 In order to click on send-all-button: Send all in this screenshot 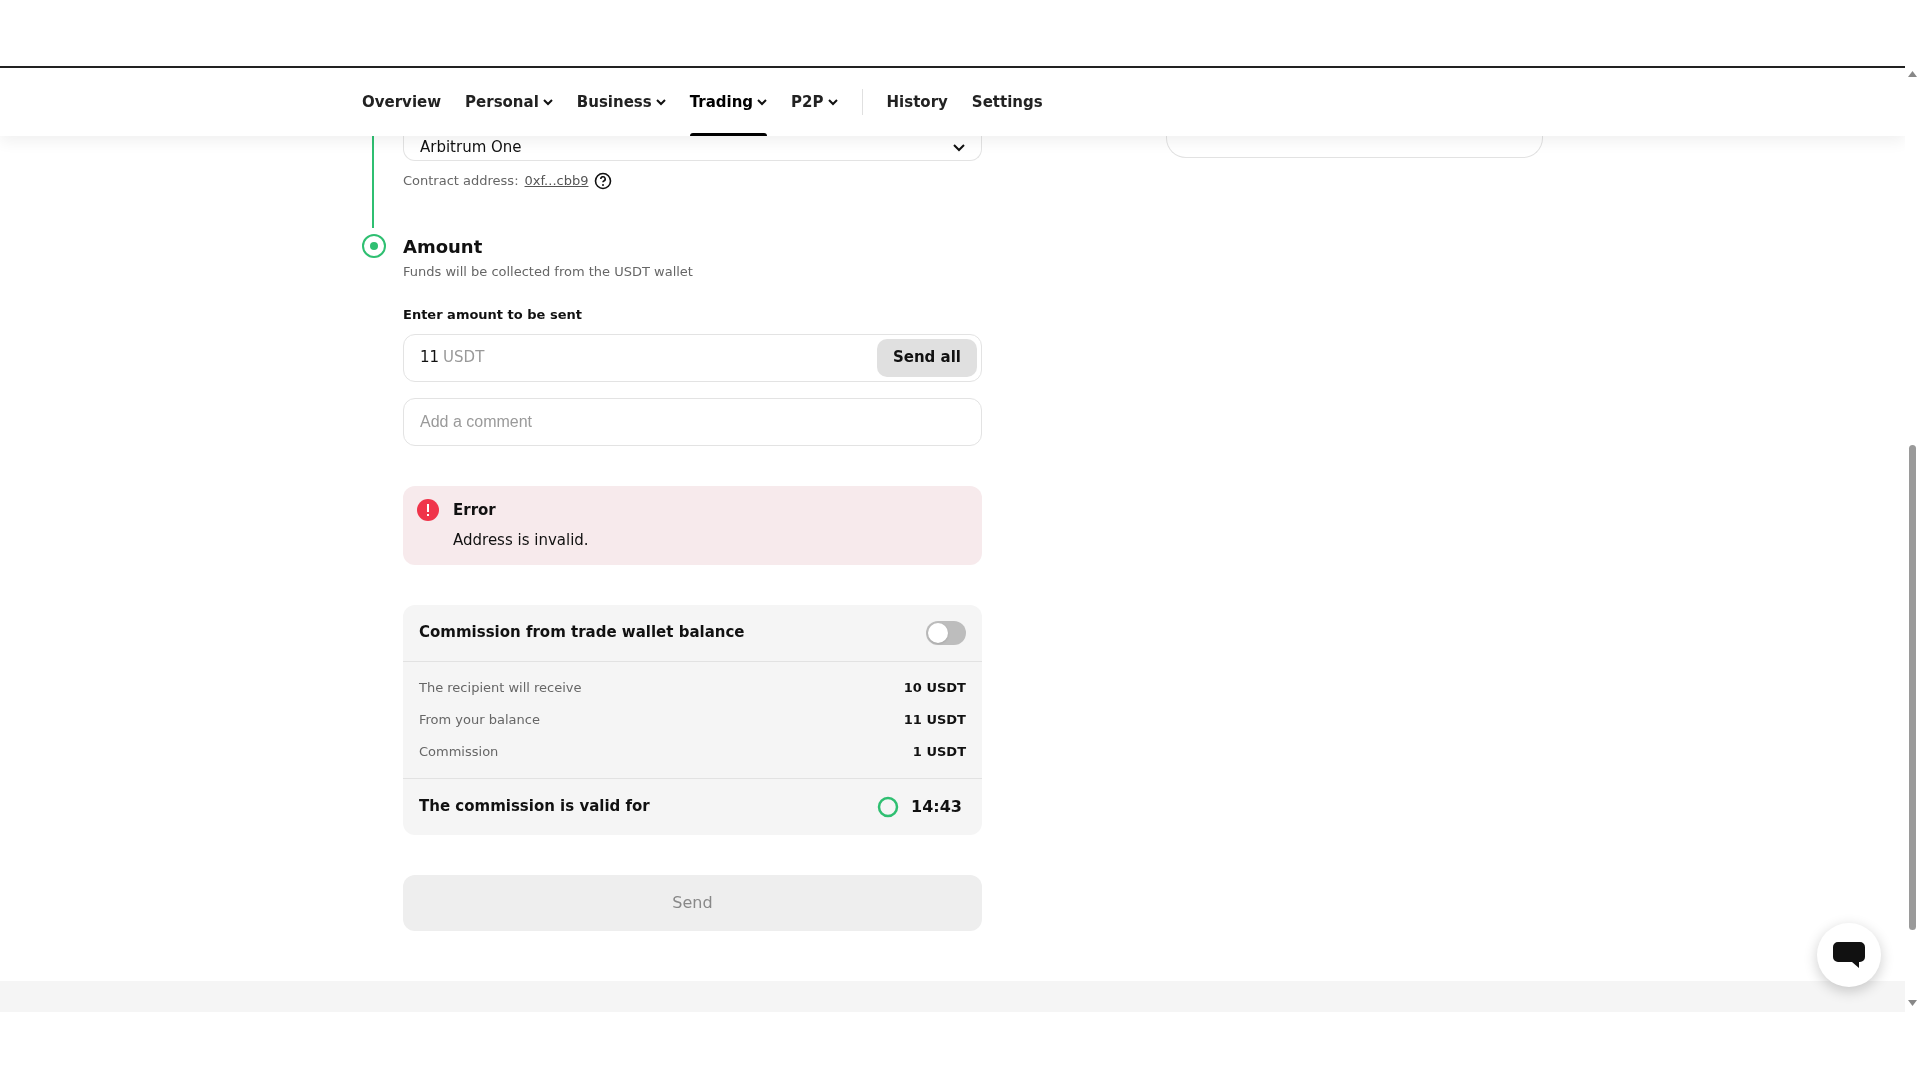, I will do `click(926, 357)`.